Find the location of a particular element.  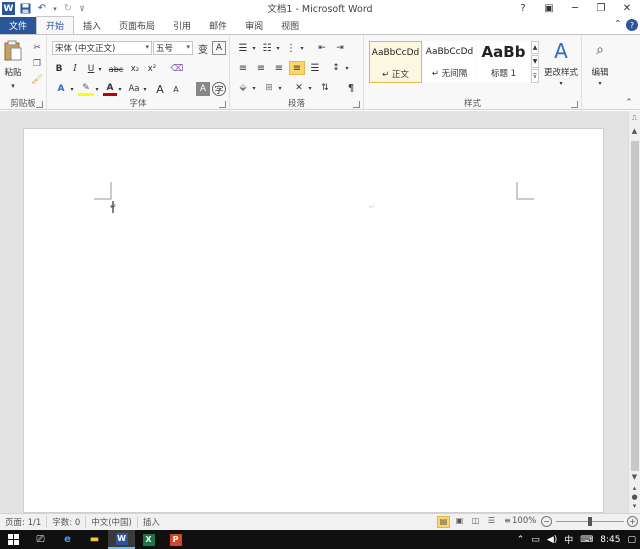

ruler-toggle-icon: ⎍ is located at coordinates (634, 118).